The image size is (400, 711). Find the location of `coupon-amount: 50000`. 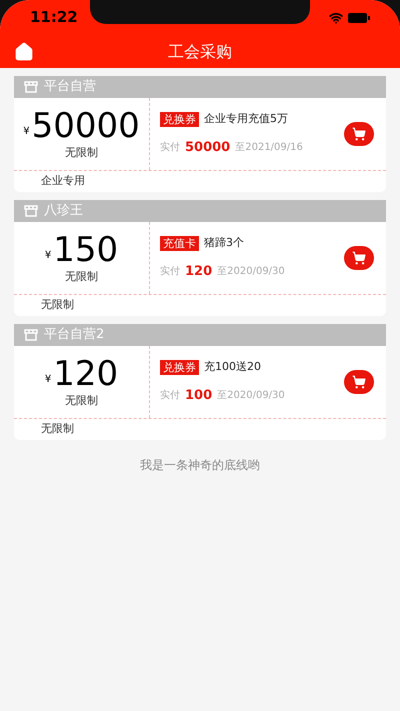

coupon-amount: 50000 is located at coordinates (86, 125).